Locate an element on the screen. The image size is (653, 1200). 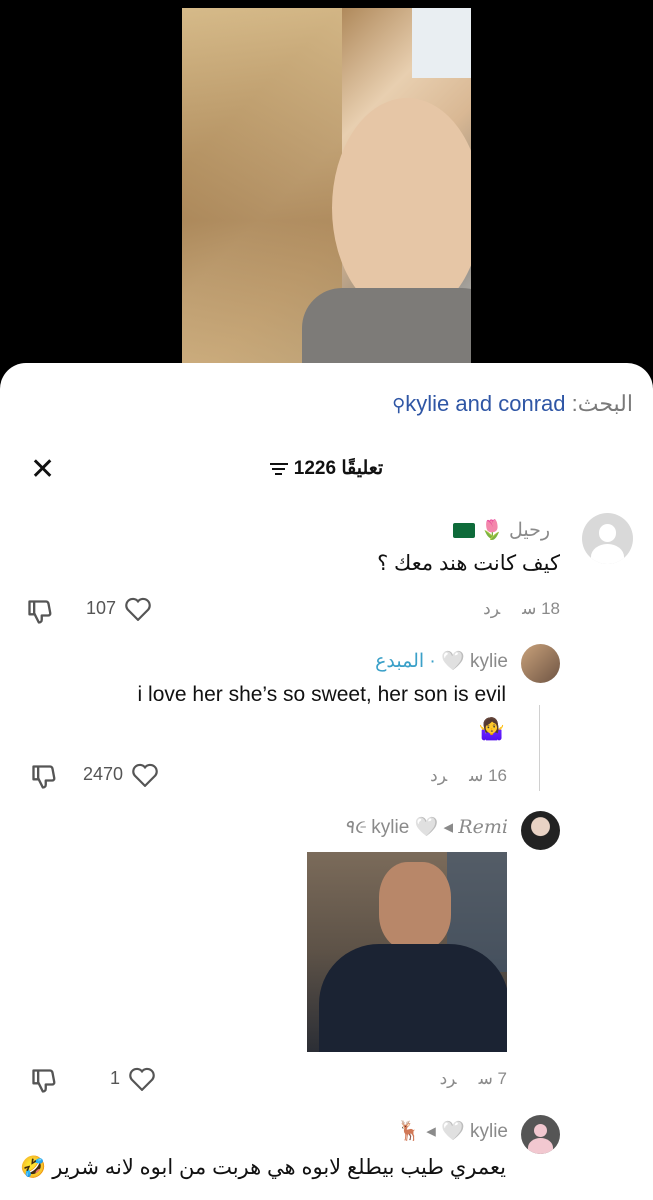
search-icon: ⚲ is located at coordinates (399, 405).